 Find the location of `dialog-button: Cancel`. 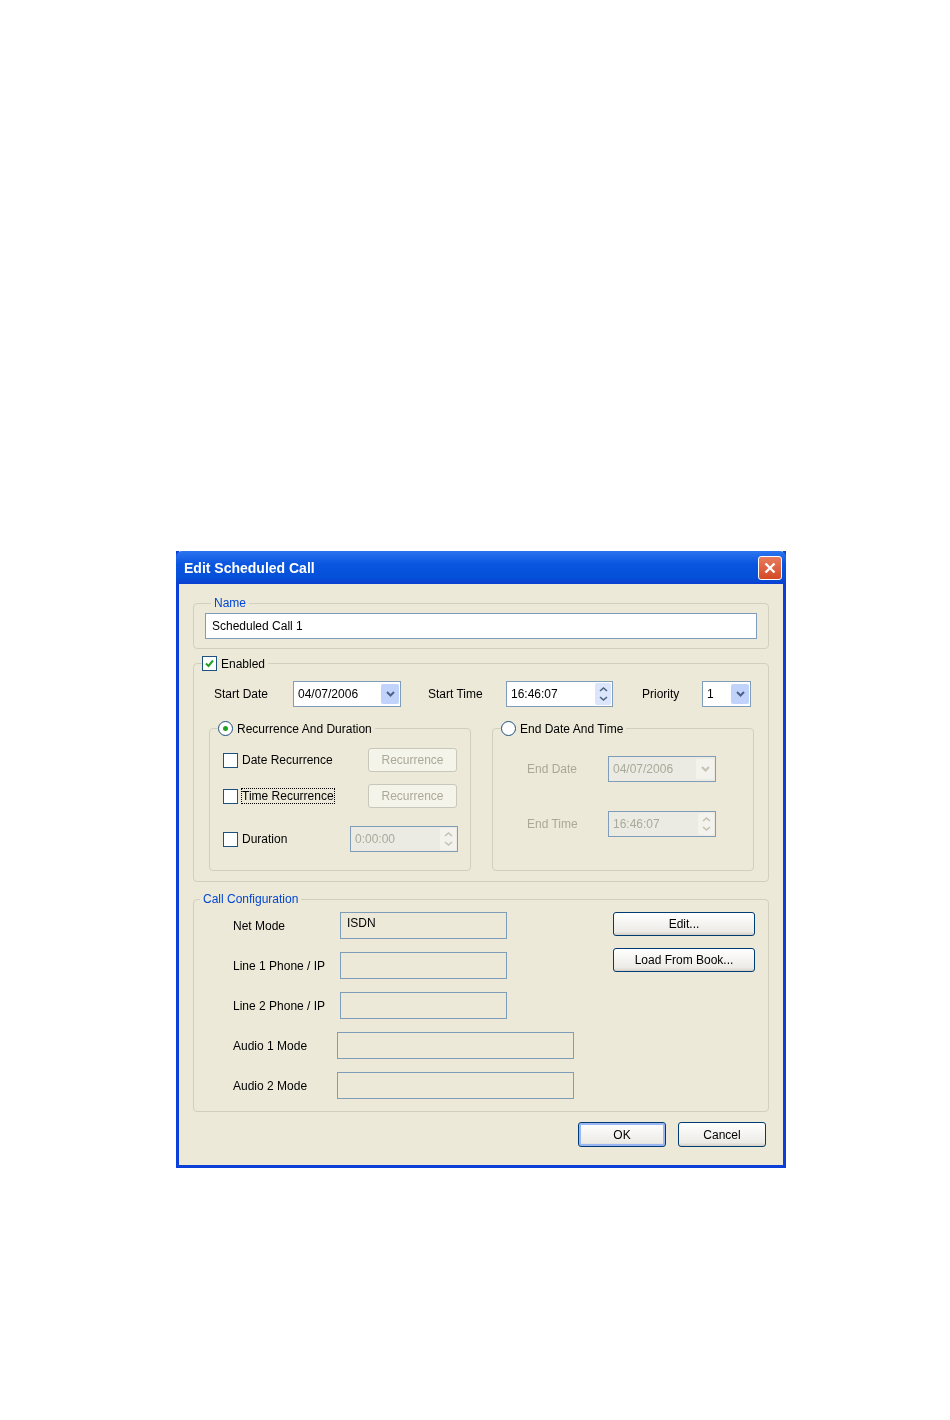

dialog-button: Cancel is located at coordinates (722, 1134).